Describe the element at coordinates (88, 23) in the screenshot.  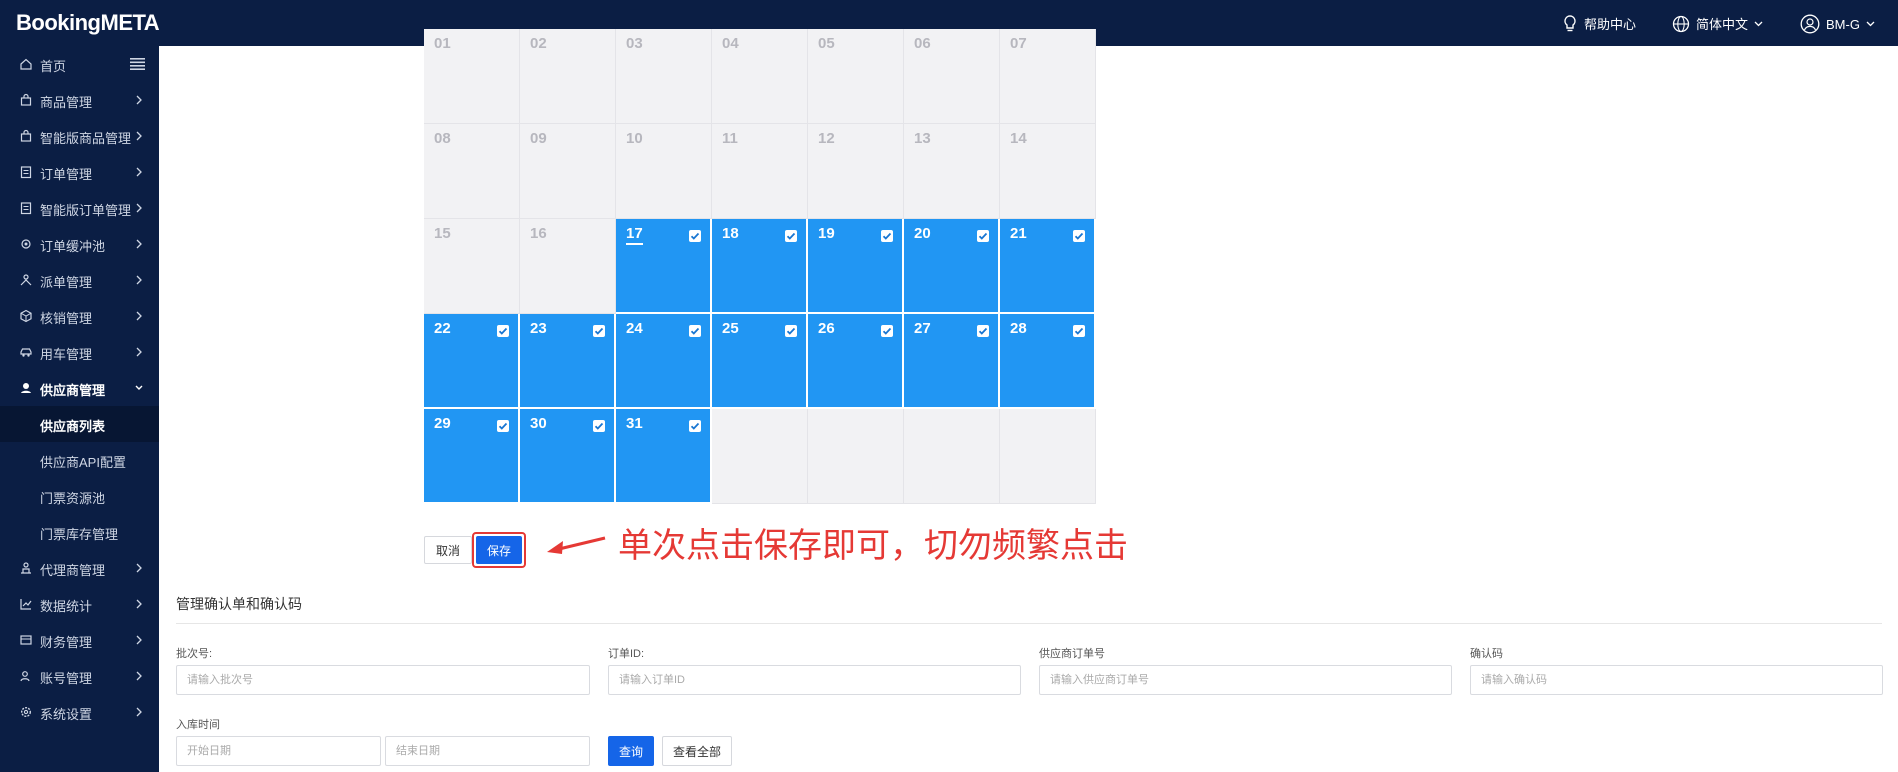
I see `app-logo: BookingMETA` at that location.